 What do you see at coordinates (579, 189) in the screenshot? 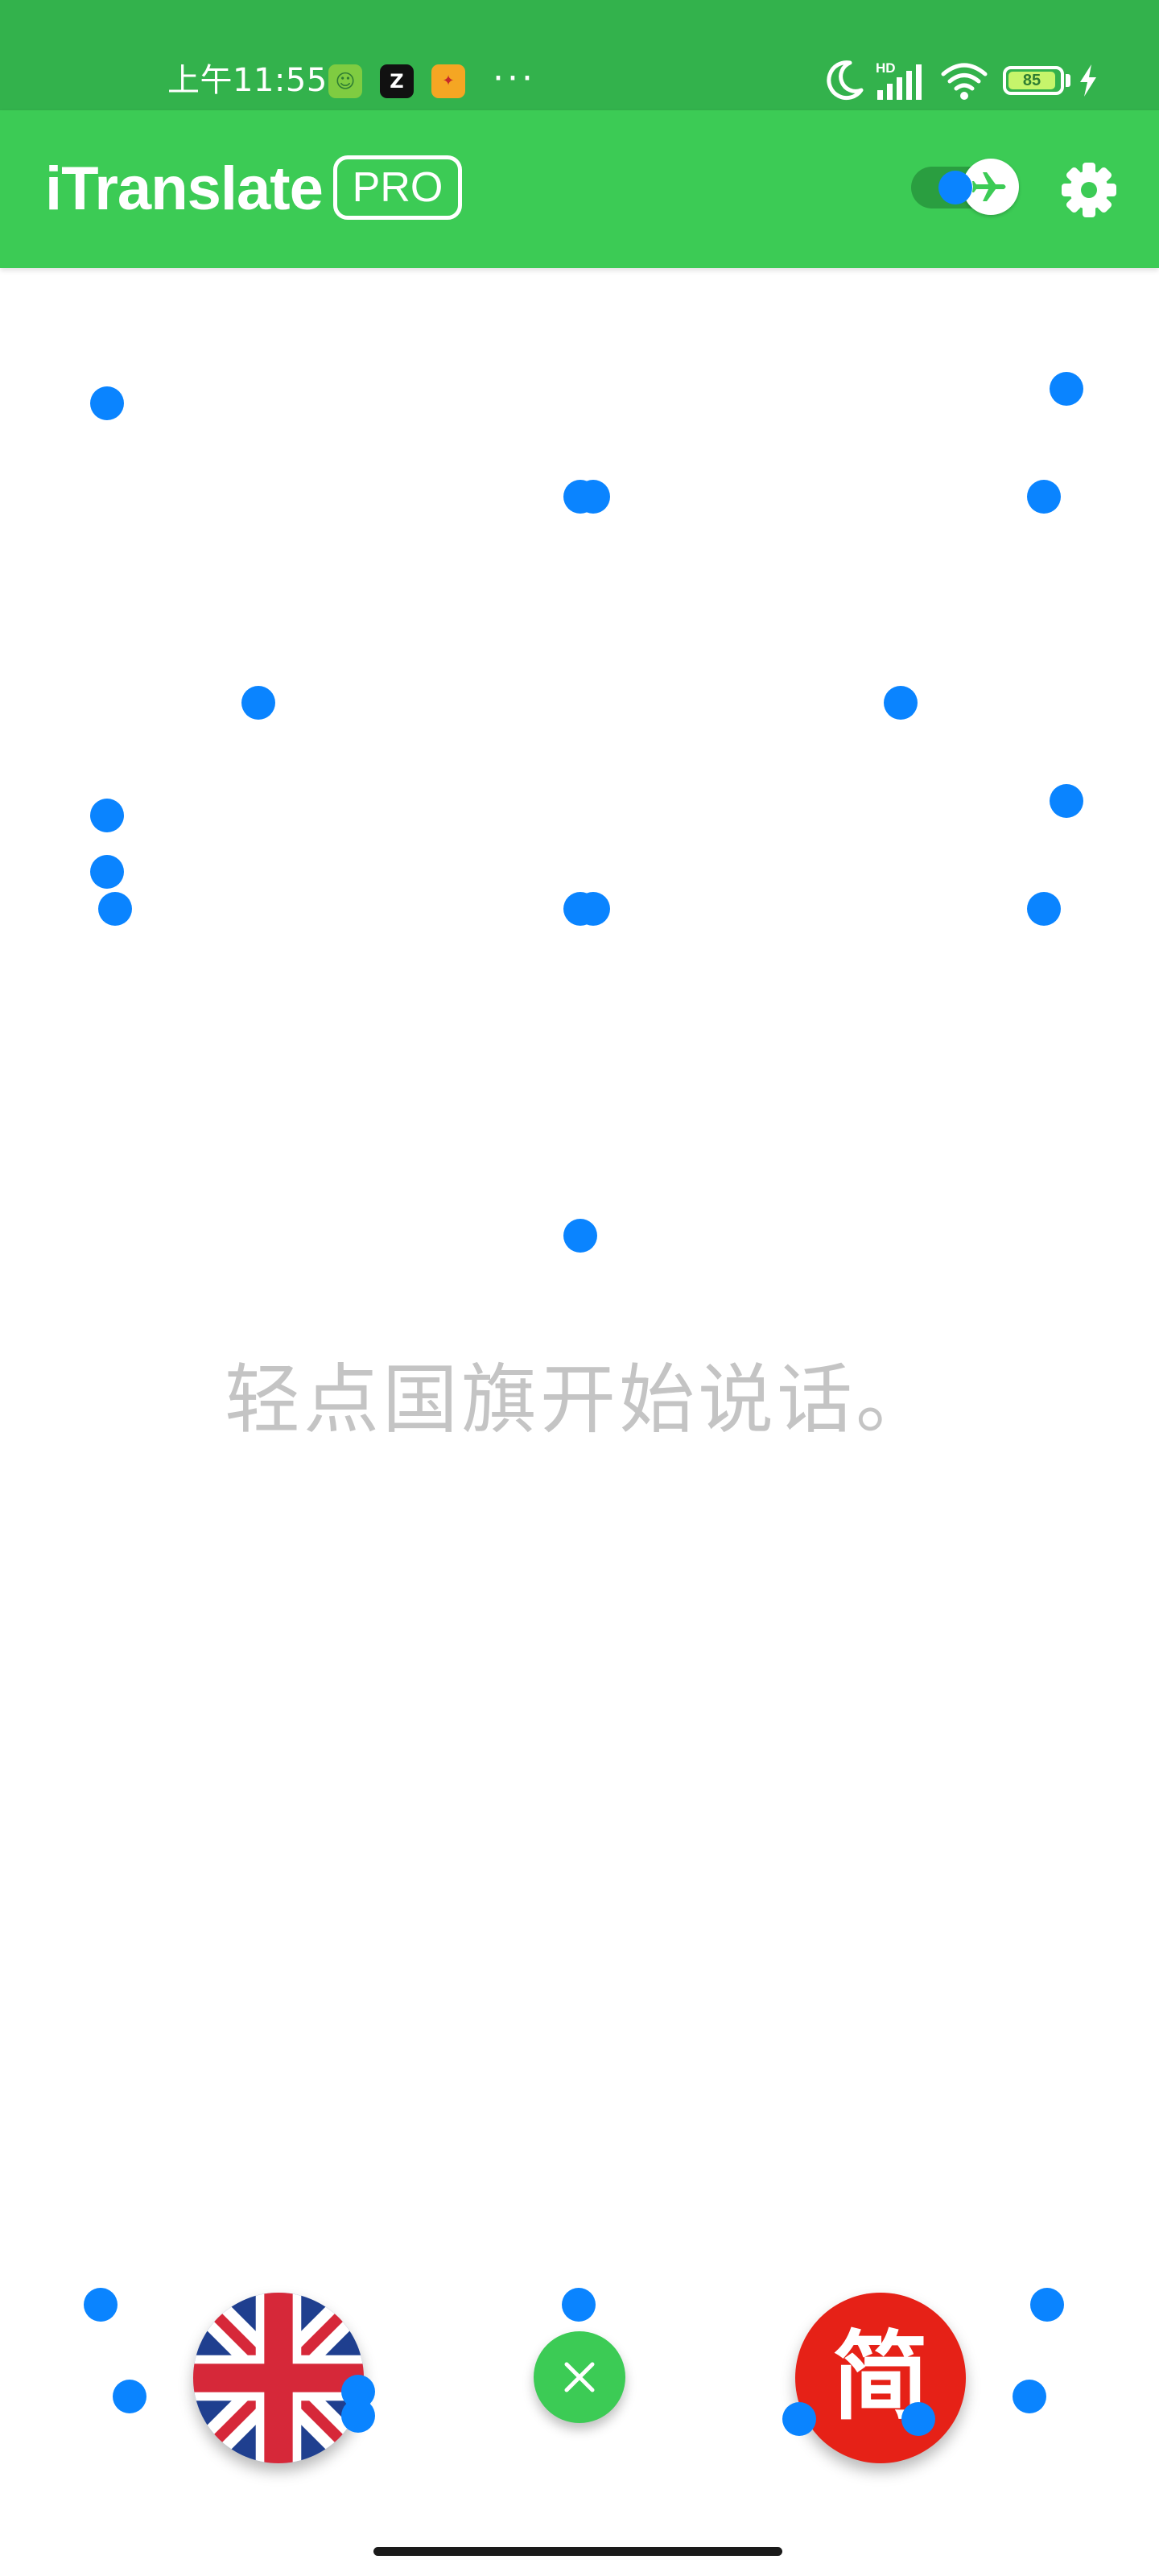
I see `app-bar: iTranslate PRO` at bounding box center [579, 189].